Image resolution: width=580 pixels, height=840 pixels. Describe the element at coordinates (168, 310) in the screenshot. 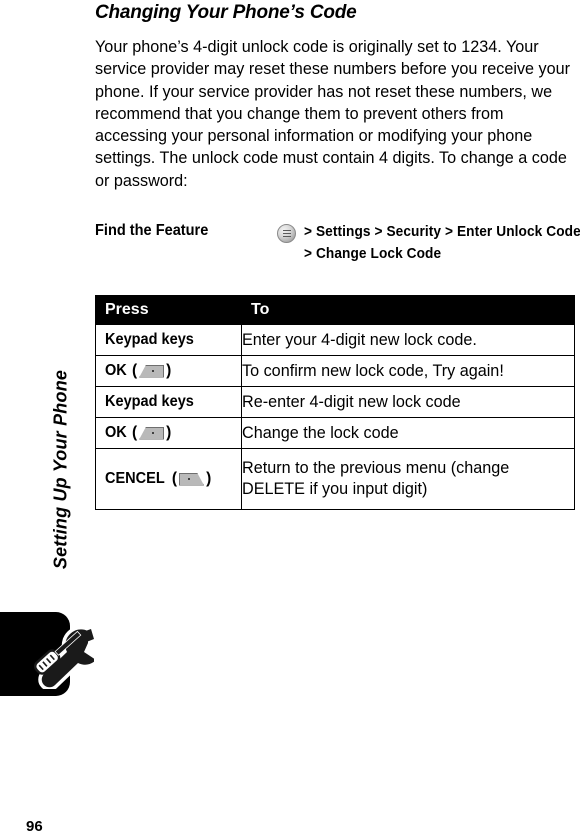

I see `column-header-press: Press` at that location.